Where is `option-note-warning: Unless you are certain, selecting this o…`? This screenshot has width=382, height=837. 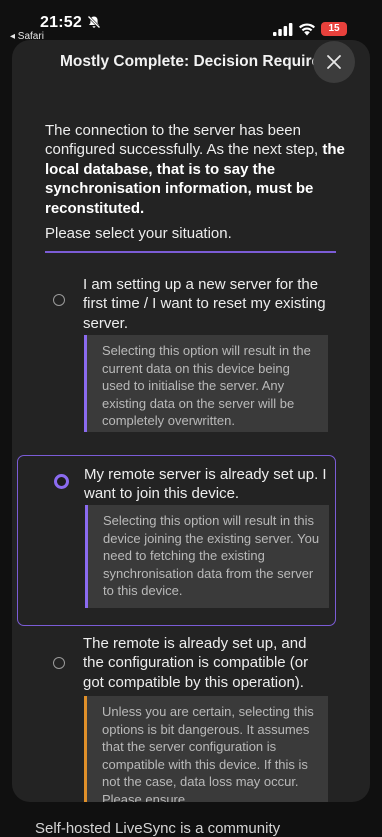
option-note-warning: Unless you are certain, selecting this o… is located at coordinates (206, 749).